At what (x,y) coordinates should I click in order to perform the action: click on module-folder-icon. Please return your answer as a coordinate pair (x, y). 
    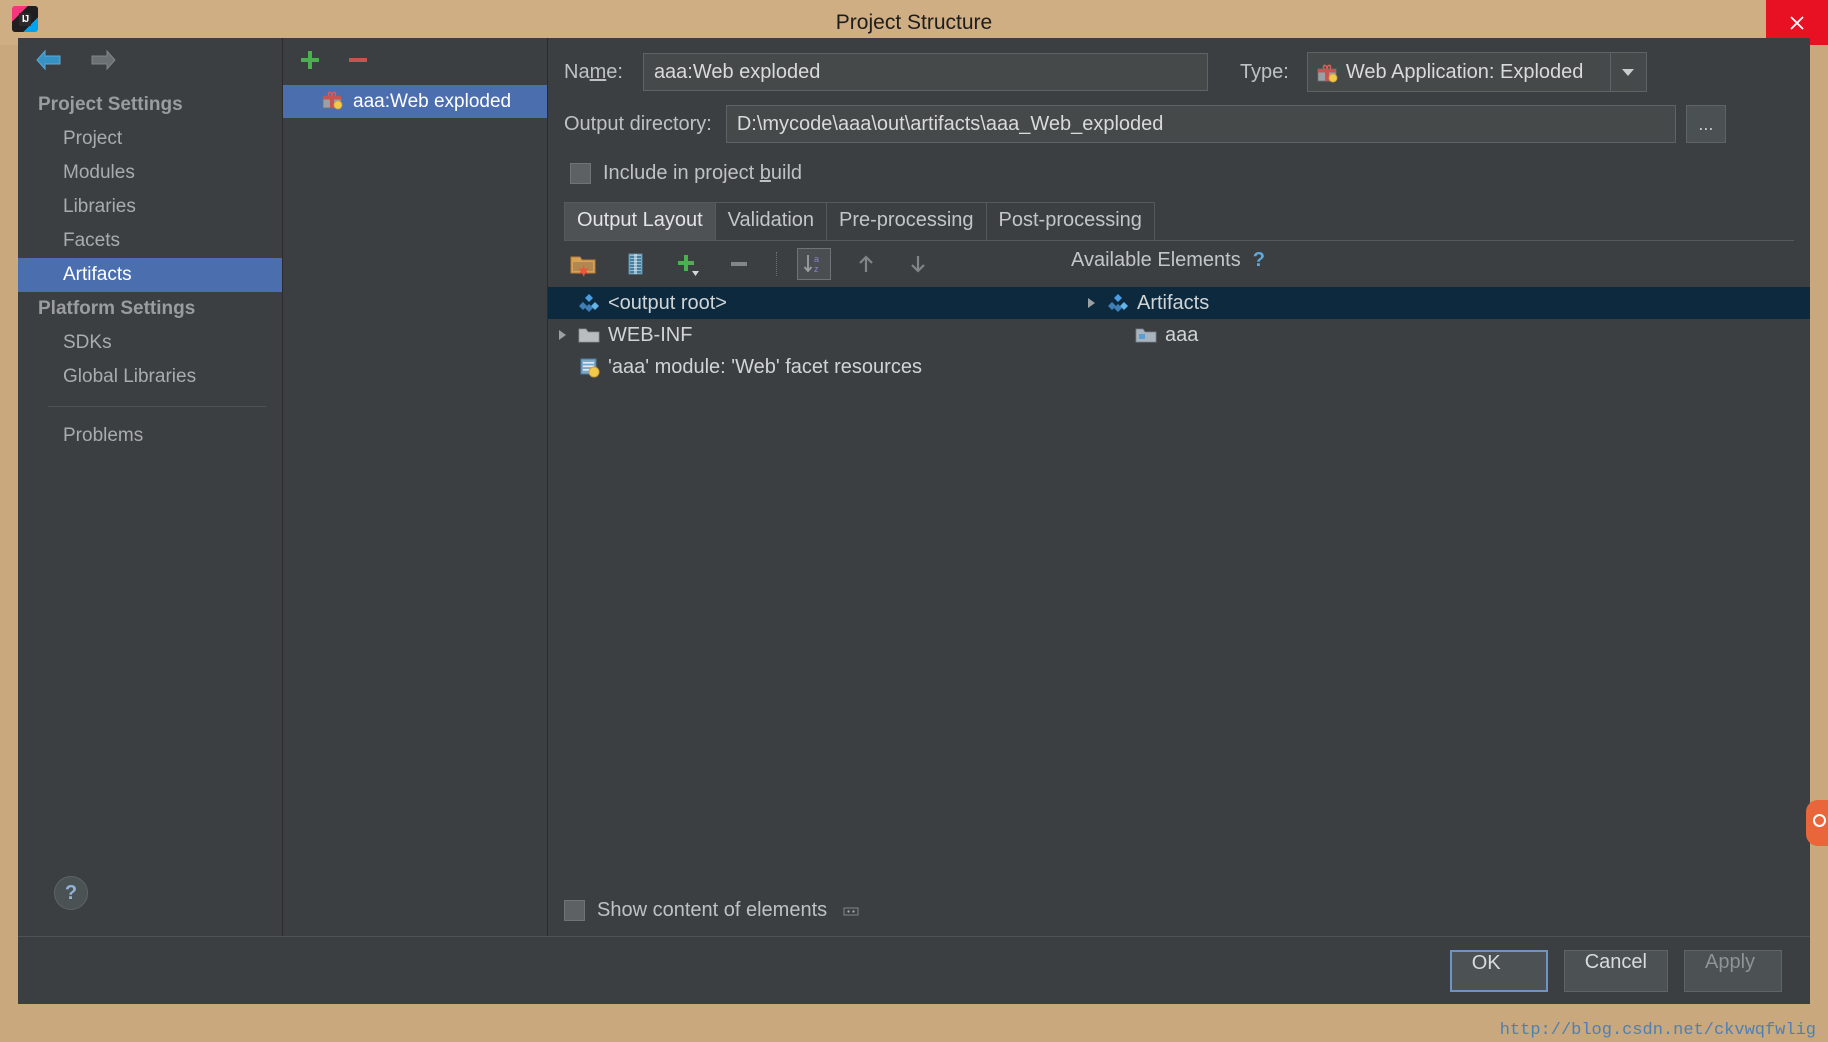
    Looking at the image, I should click on (1146, 335).